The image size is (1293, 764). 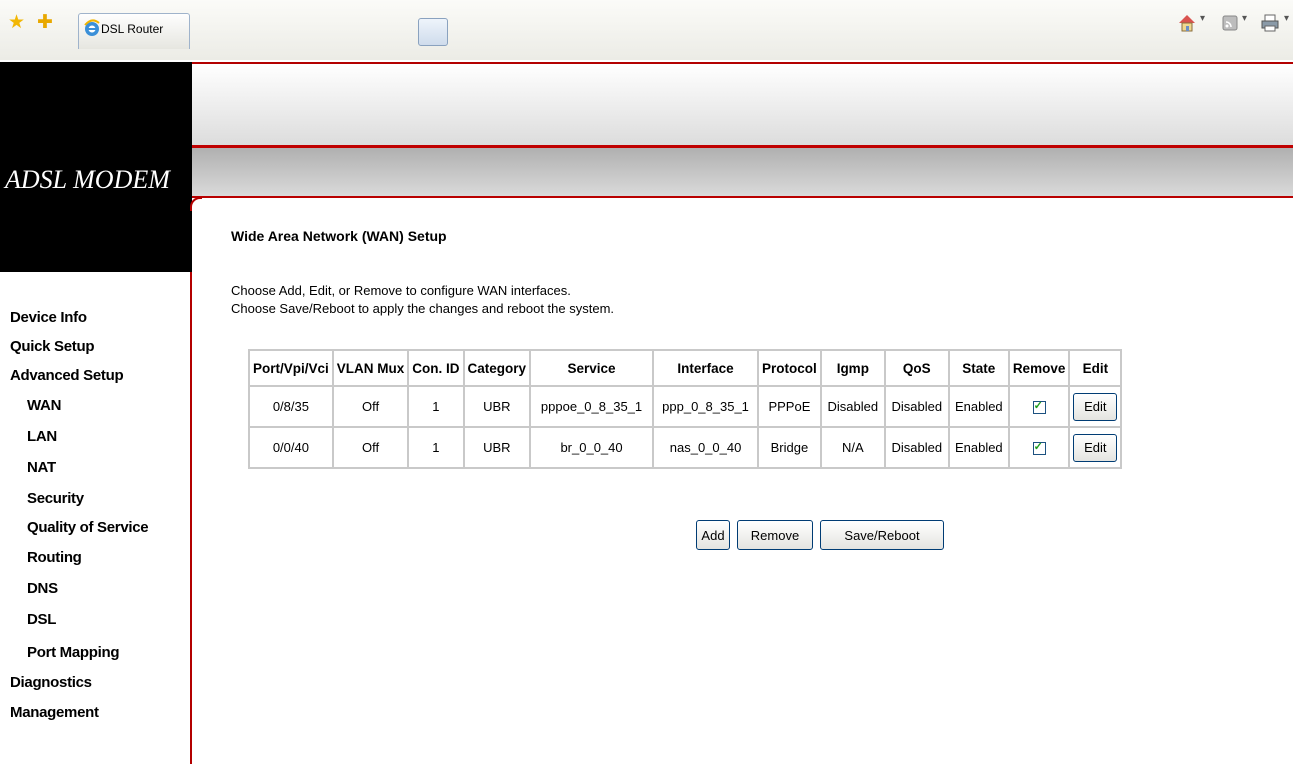 I want to click on col-header-remove: Remove, so click(x=1039, y=368).